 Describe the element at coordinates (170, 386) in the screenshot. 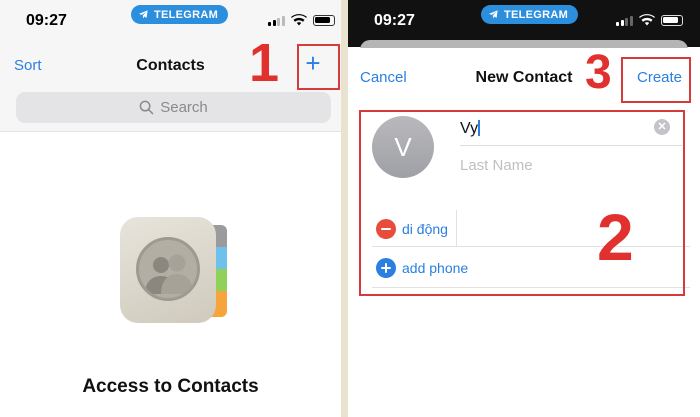

I see `access-heading: Access to Contacts` at that location.